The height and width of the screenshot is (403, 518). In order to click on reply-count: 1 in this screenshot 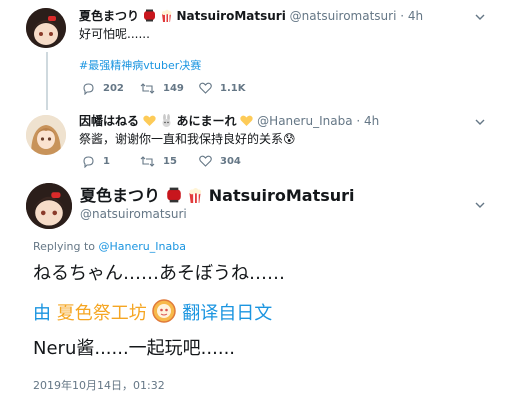, I will do `click(106, 161)`.